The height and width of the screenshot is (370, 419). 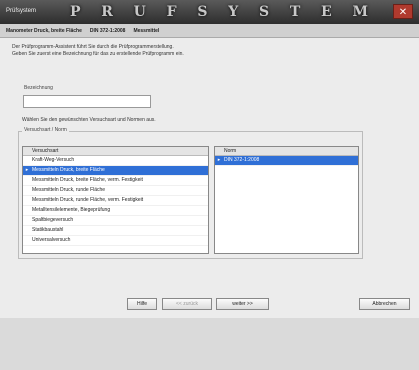 I want to click on title-bar: Prüfsystem P R U F S Y S T E M ✕, so click(x=209, y=12).